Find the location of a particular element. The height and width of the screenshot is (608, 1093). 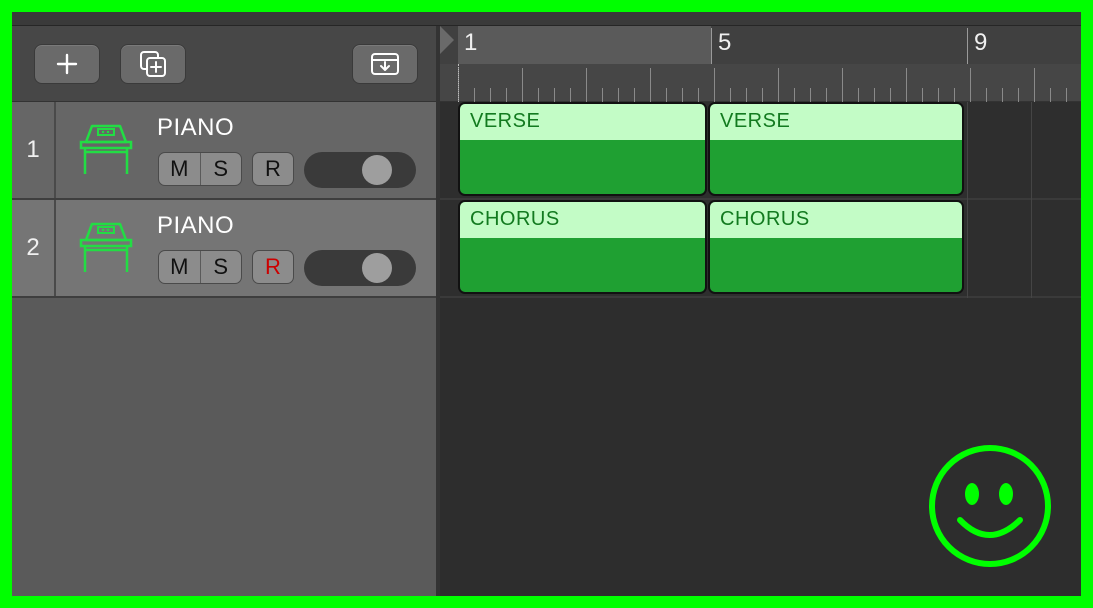

download-button is located at coordinates (385, 64).